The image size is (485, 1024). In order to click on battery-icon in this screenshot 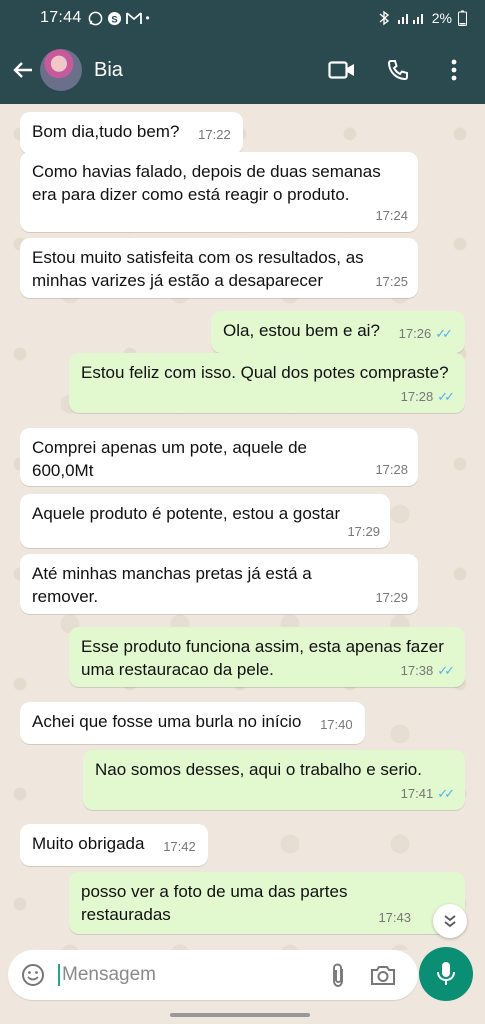, I will do `click(462, 18)`.